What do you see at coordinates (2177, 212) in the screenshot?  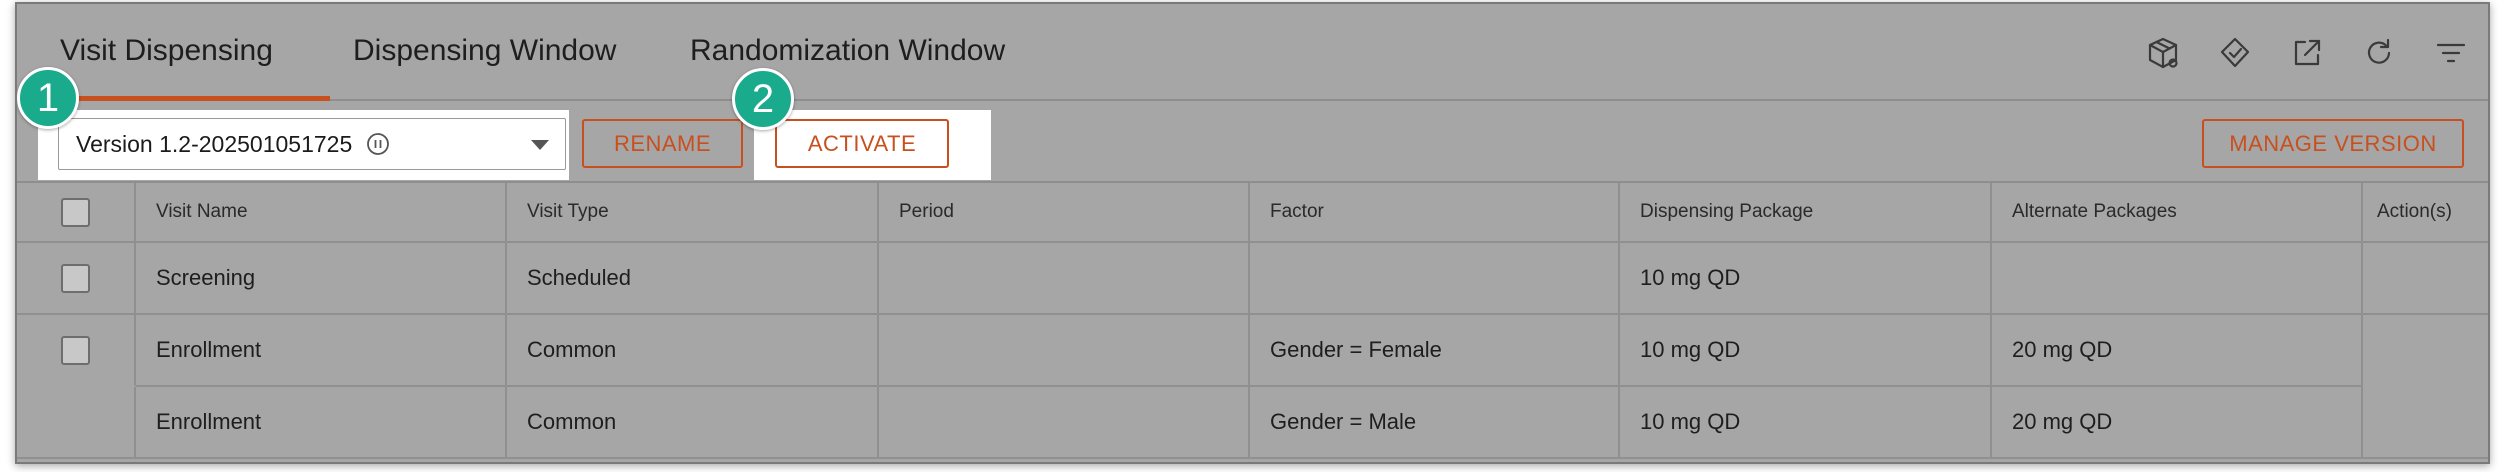 I see `column-header-alternate-packages: Alternate Packages` at bounding box center [2177, 212].